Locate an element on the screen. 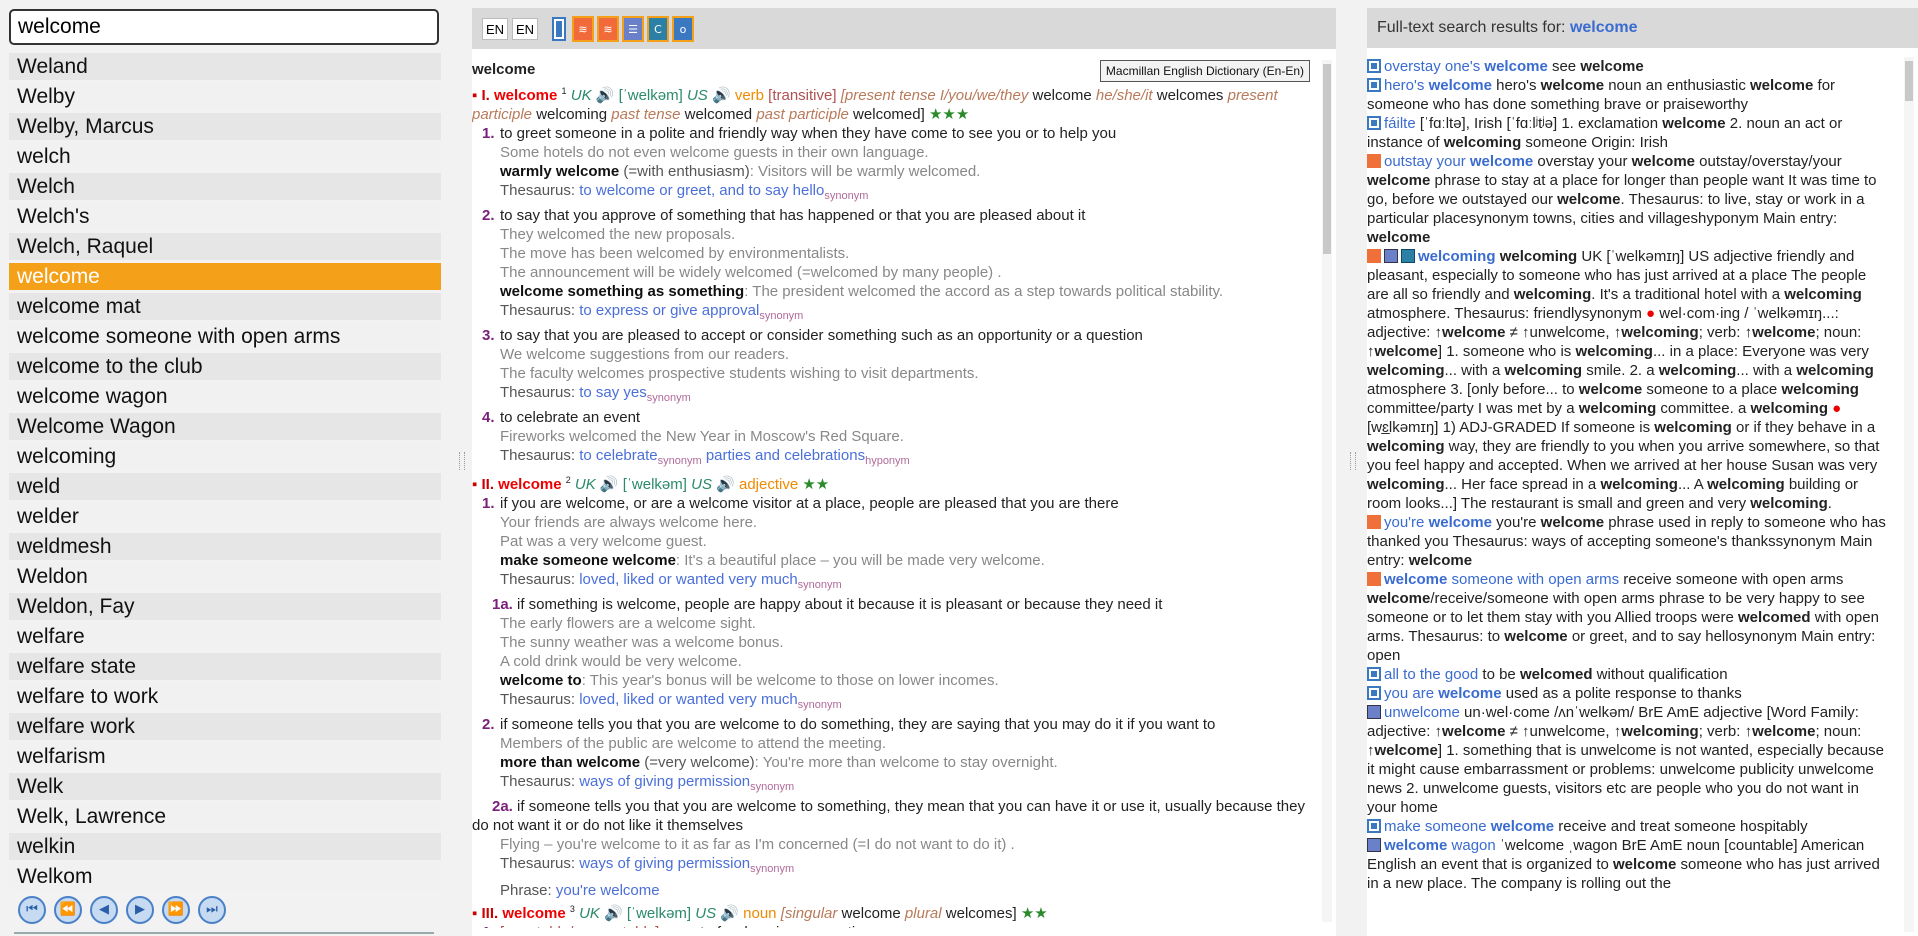 The width and height of the screenshot is (1918, 936). navigation-bar: ⏮ ⏪ ◀ ▶ ⏩ ⏭ is located at coordinates (126, 912).